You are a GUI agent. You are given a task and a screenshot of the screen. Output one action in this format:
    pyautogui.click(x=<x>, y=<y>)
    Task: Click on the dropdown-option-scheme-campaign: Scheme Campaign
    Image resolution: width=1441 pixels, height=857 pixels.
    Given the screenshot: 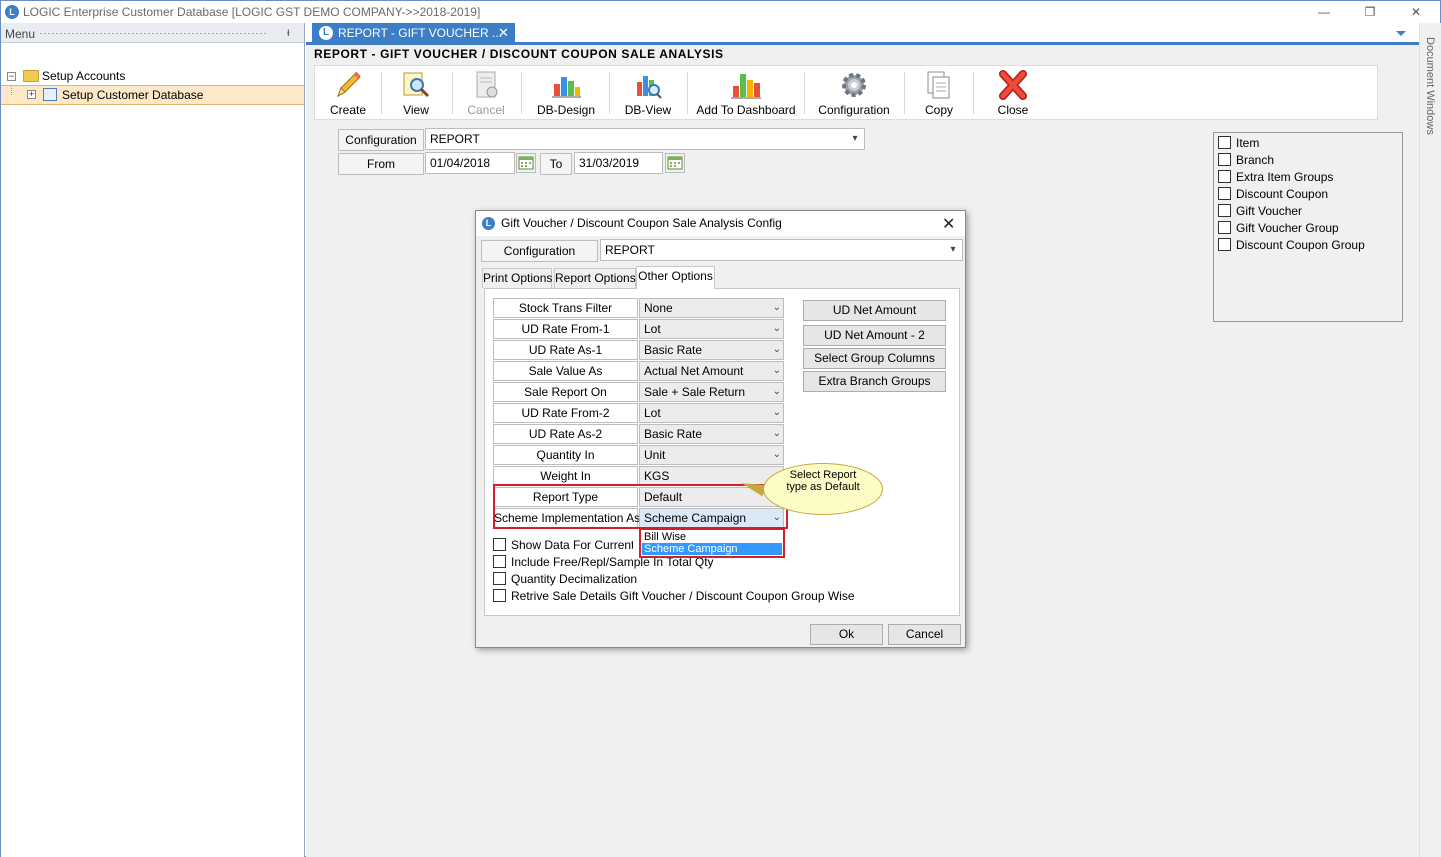 What is the action you would take?
    pyautogui.click(x=712, y=549)
    